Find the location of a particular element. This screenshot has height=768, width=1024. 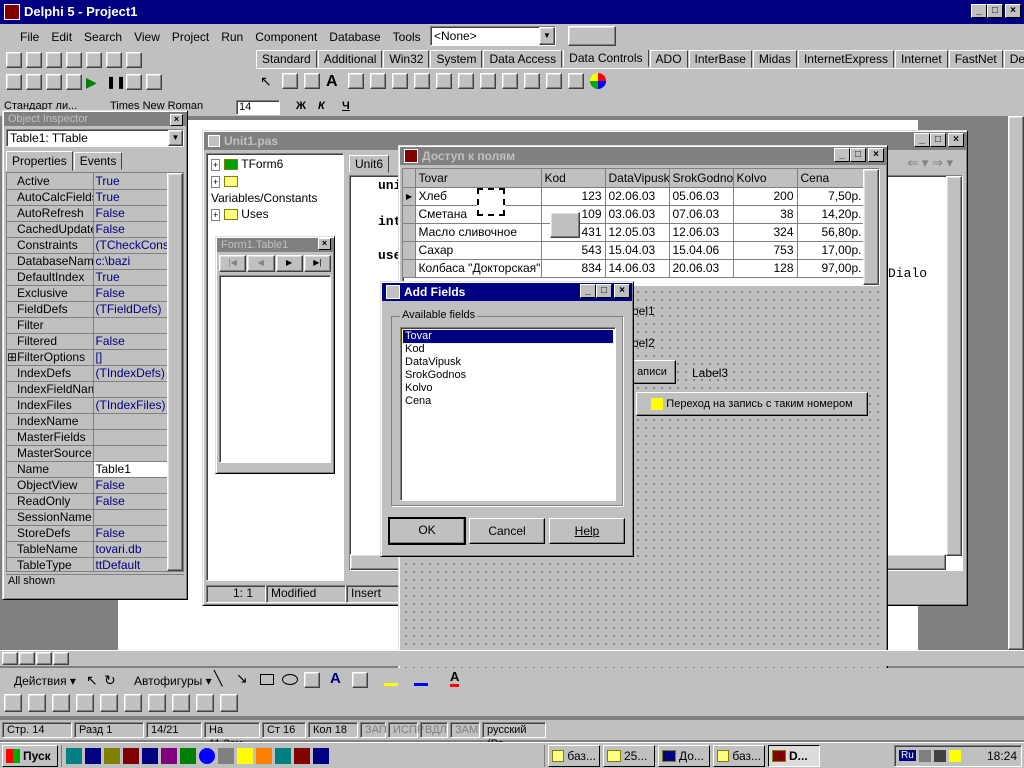

palette-tab-ado: ADO is located at coordinates (668, 59).